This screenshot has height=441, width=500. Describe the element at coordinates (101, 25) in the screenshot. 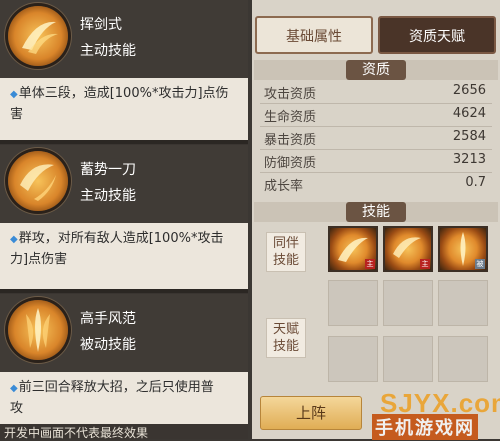

I see `skill-name: 挥剑式` at that location.